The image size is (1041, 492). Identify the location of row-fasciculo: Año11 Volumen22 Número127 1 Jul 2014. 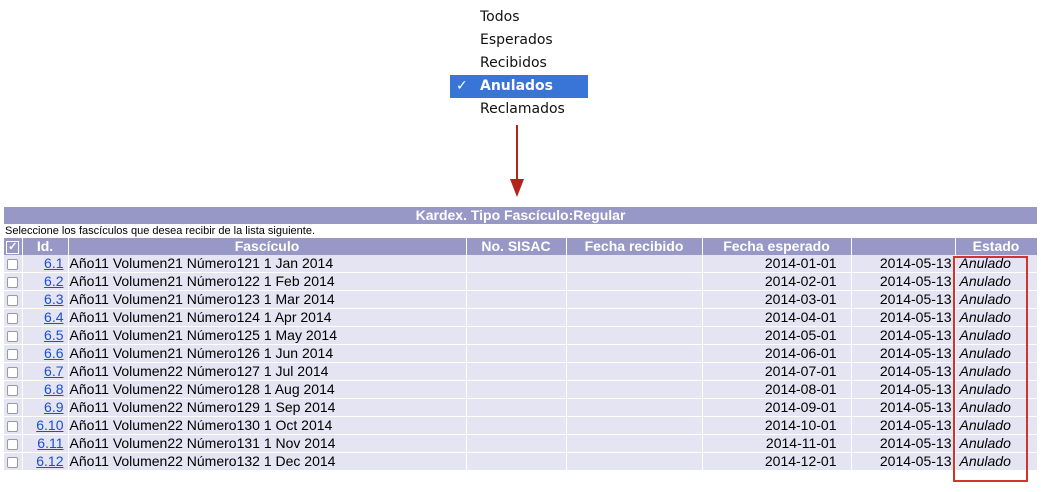
(267, 371).